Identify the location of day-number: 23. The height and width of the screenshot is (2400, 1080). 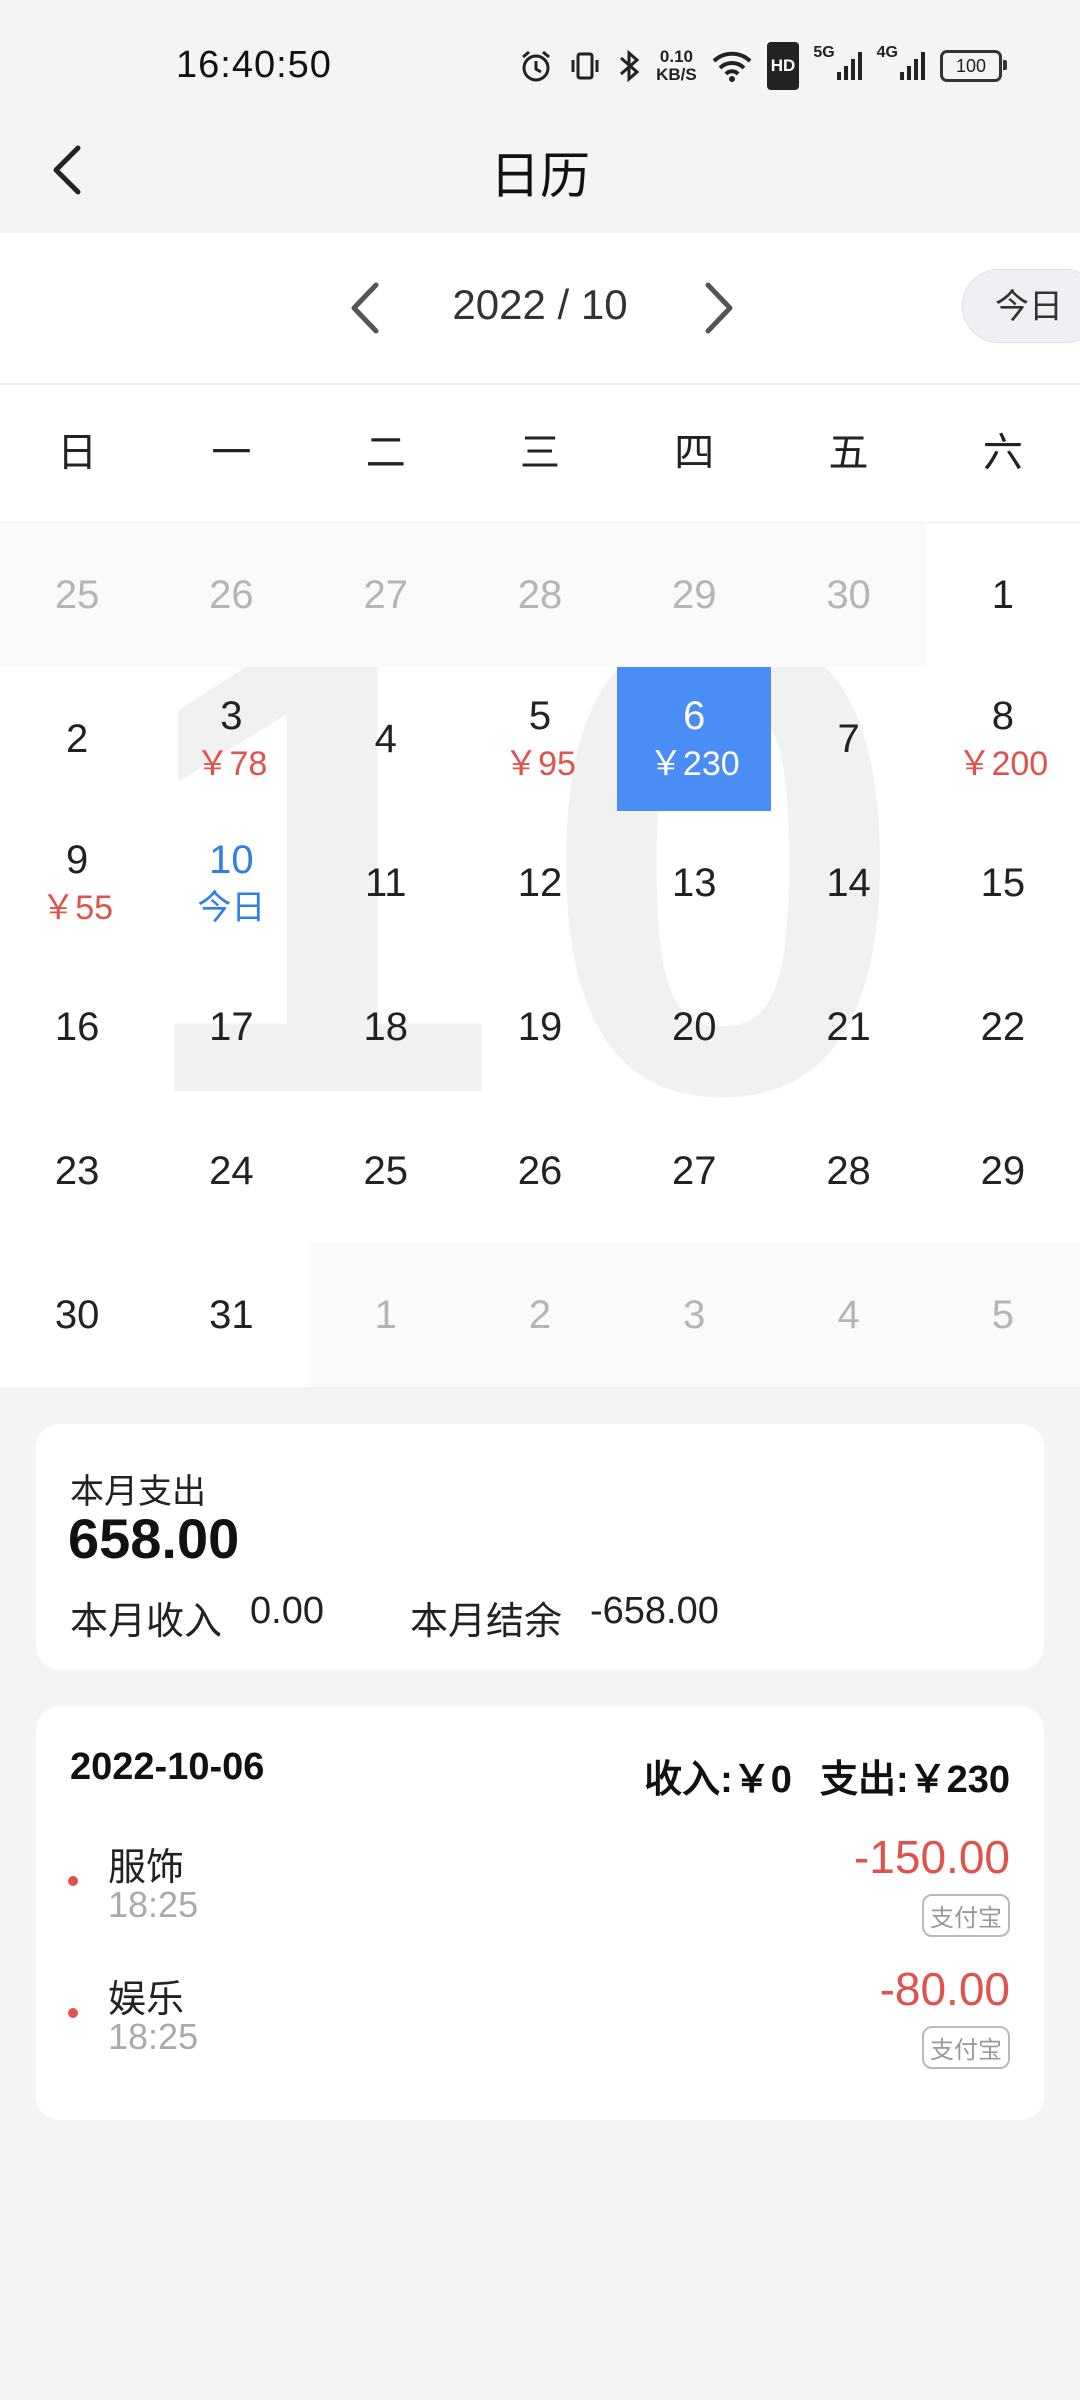
(77, 1171).